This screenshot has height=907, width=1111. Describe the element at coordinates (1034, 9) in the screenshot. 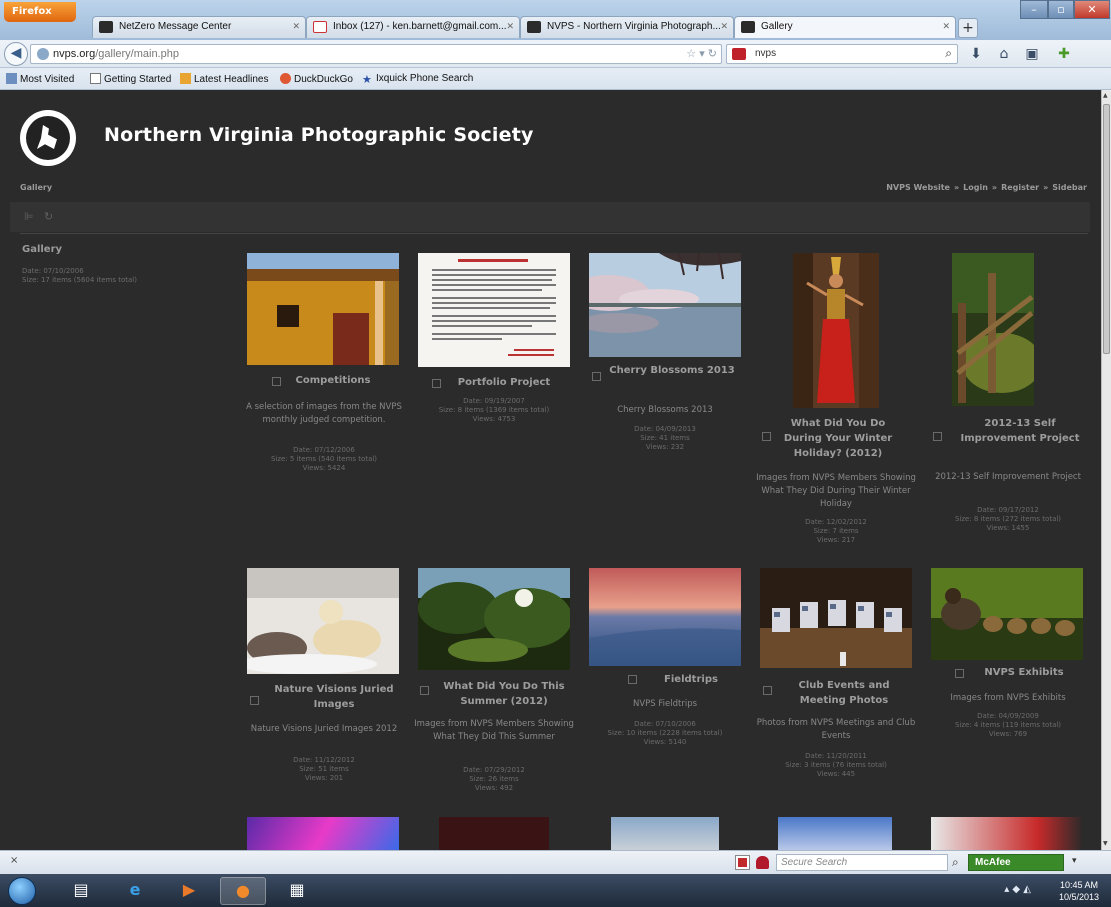

I see `minimize-button: –` at that location.